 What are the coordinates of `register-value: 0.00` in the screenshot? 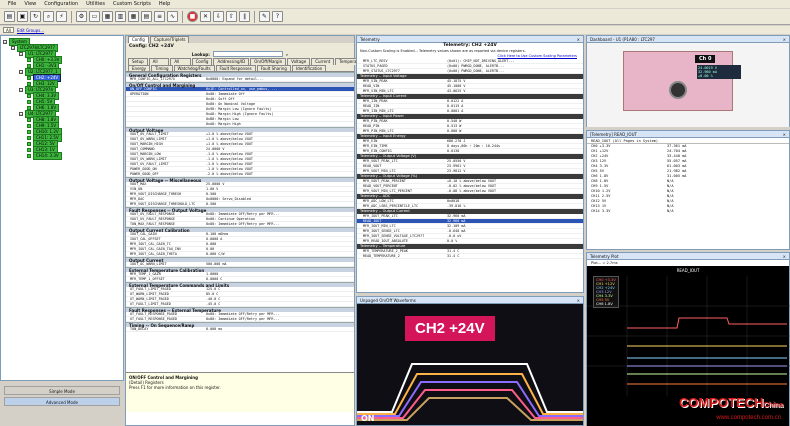 It's located at (280, 249).